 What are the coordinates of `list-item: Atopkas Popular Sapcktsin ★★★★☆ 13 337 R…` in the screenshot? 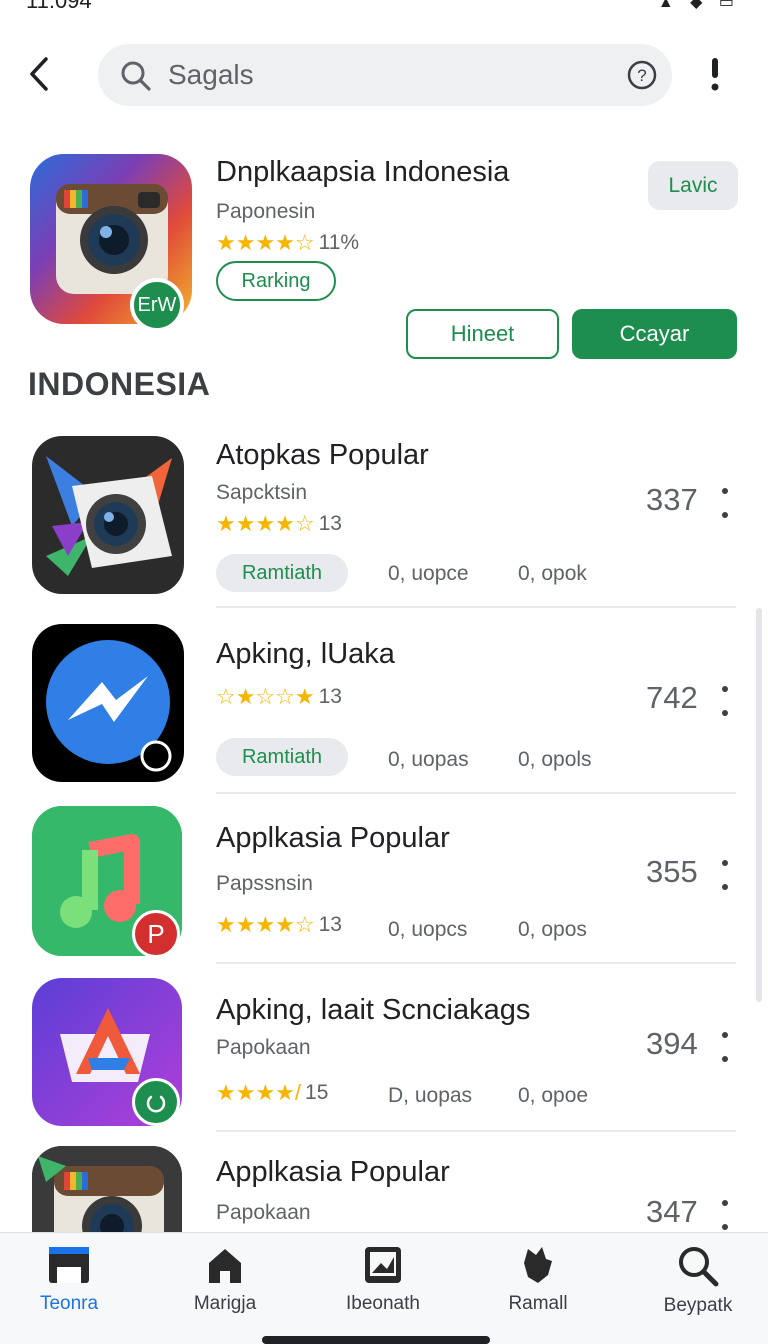 It's located at (384, 522).